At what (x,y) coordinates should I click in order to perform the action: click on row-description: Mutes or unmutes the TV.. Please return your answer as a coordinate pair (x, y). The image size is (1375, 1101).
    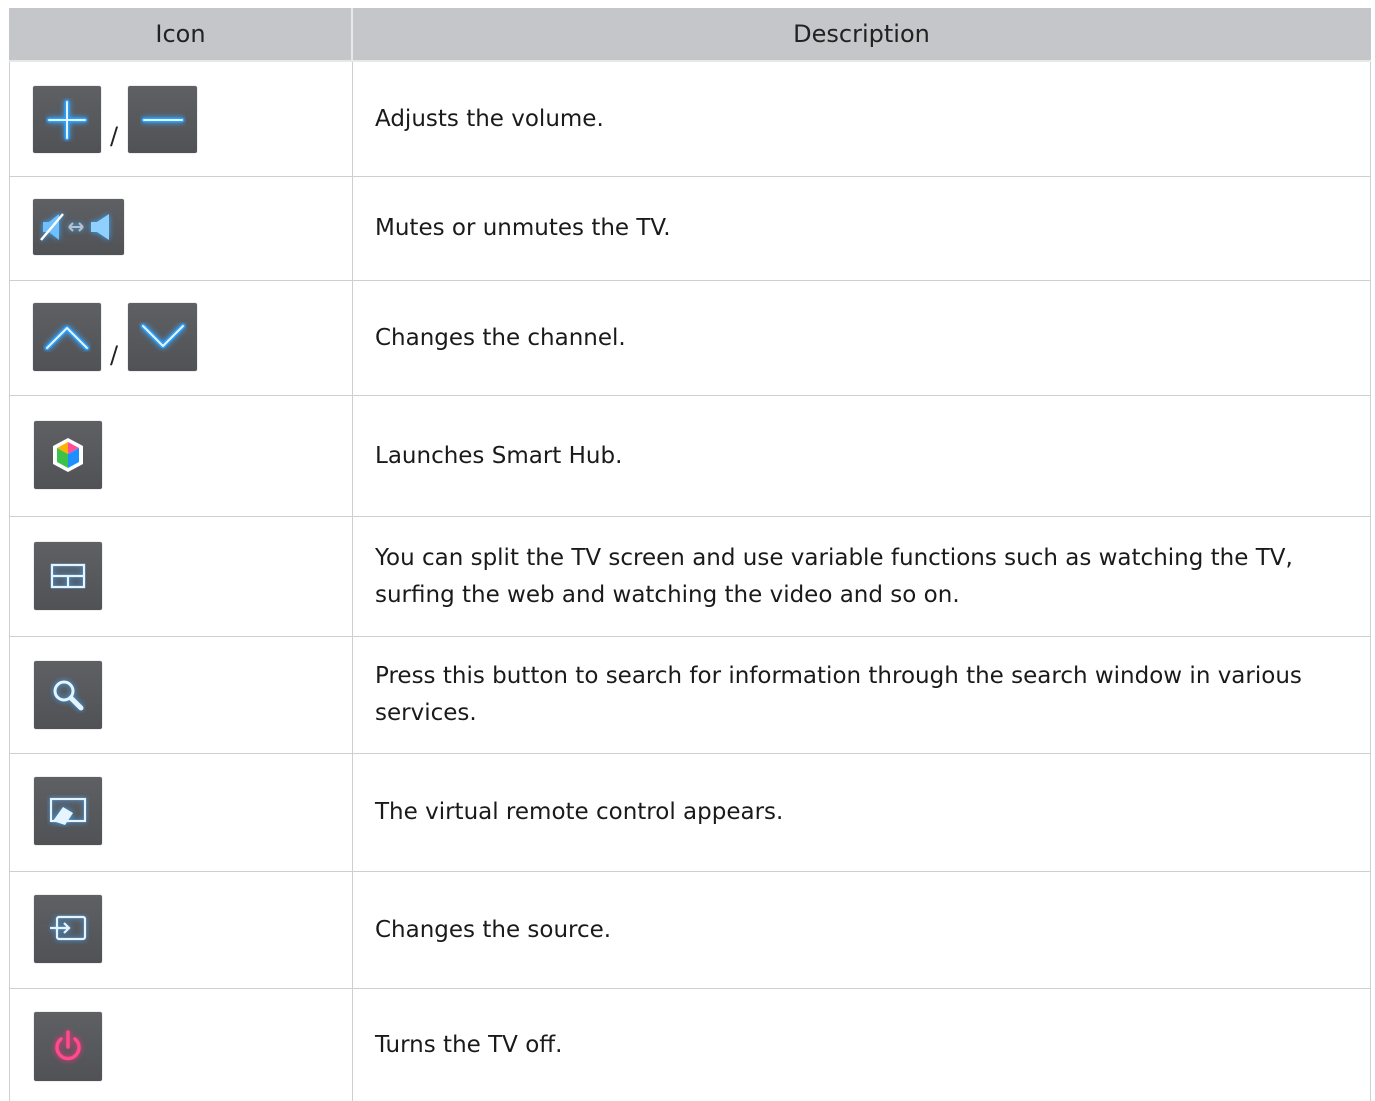
    Looking at the image, I should click on (862, 228).